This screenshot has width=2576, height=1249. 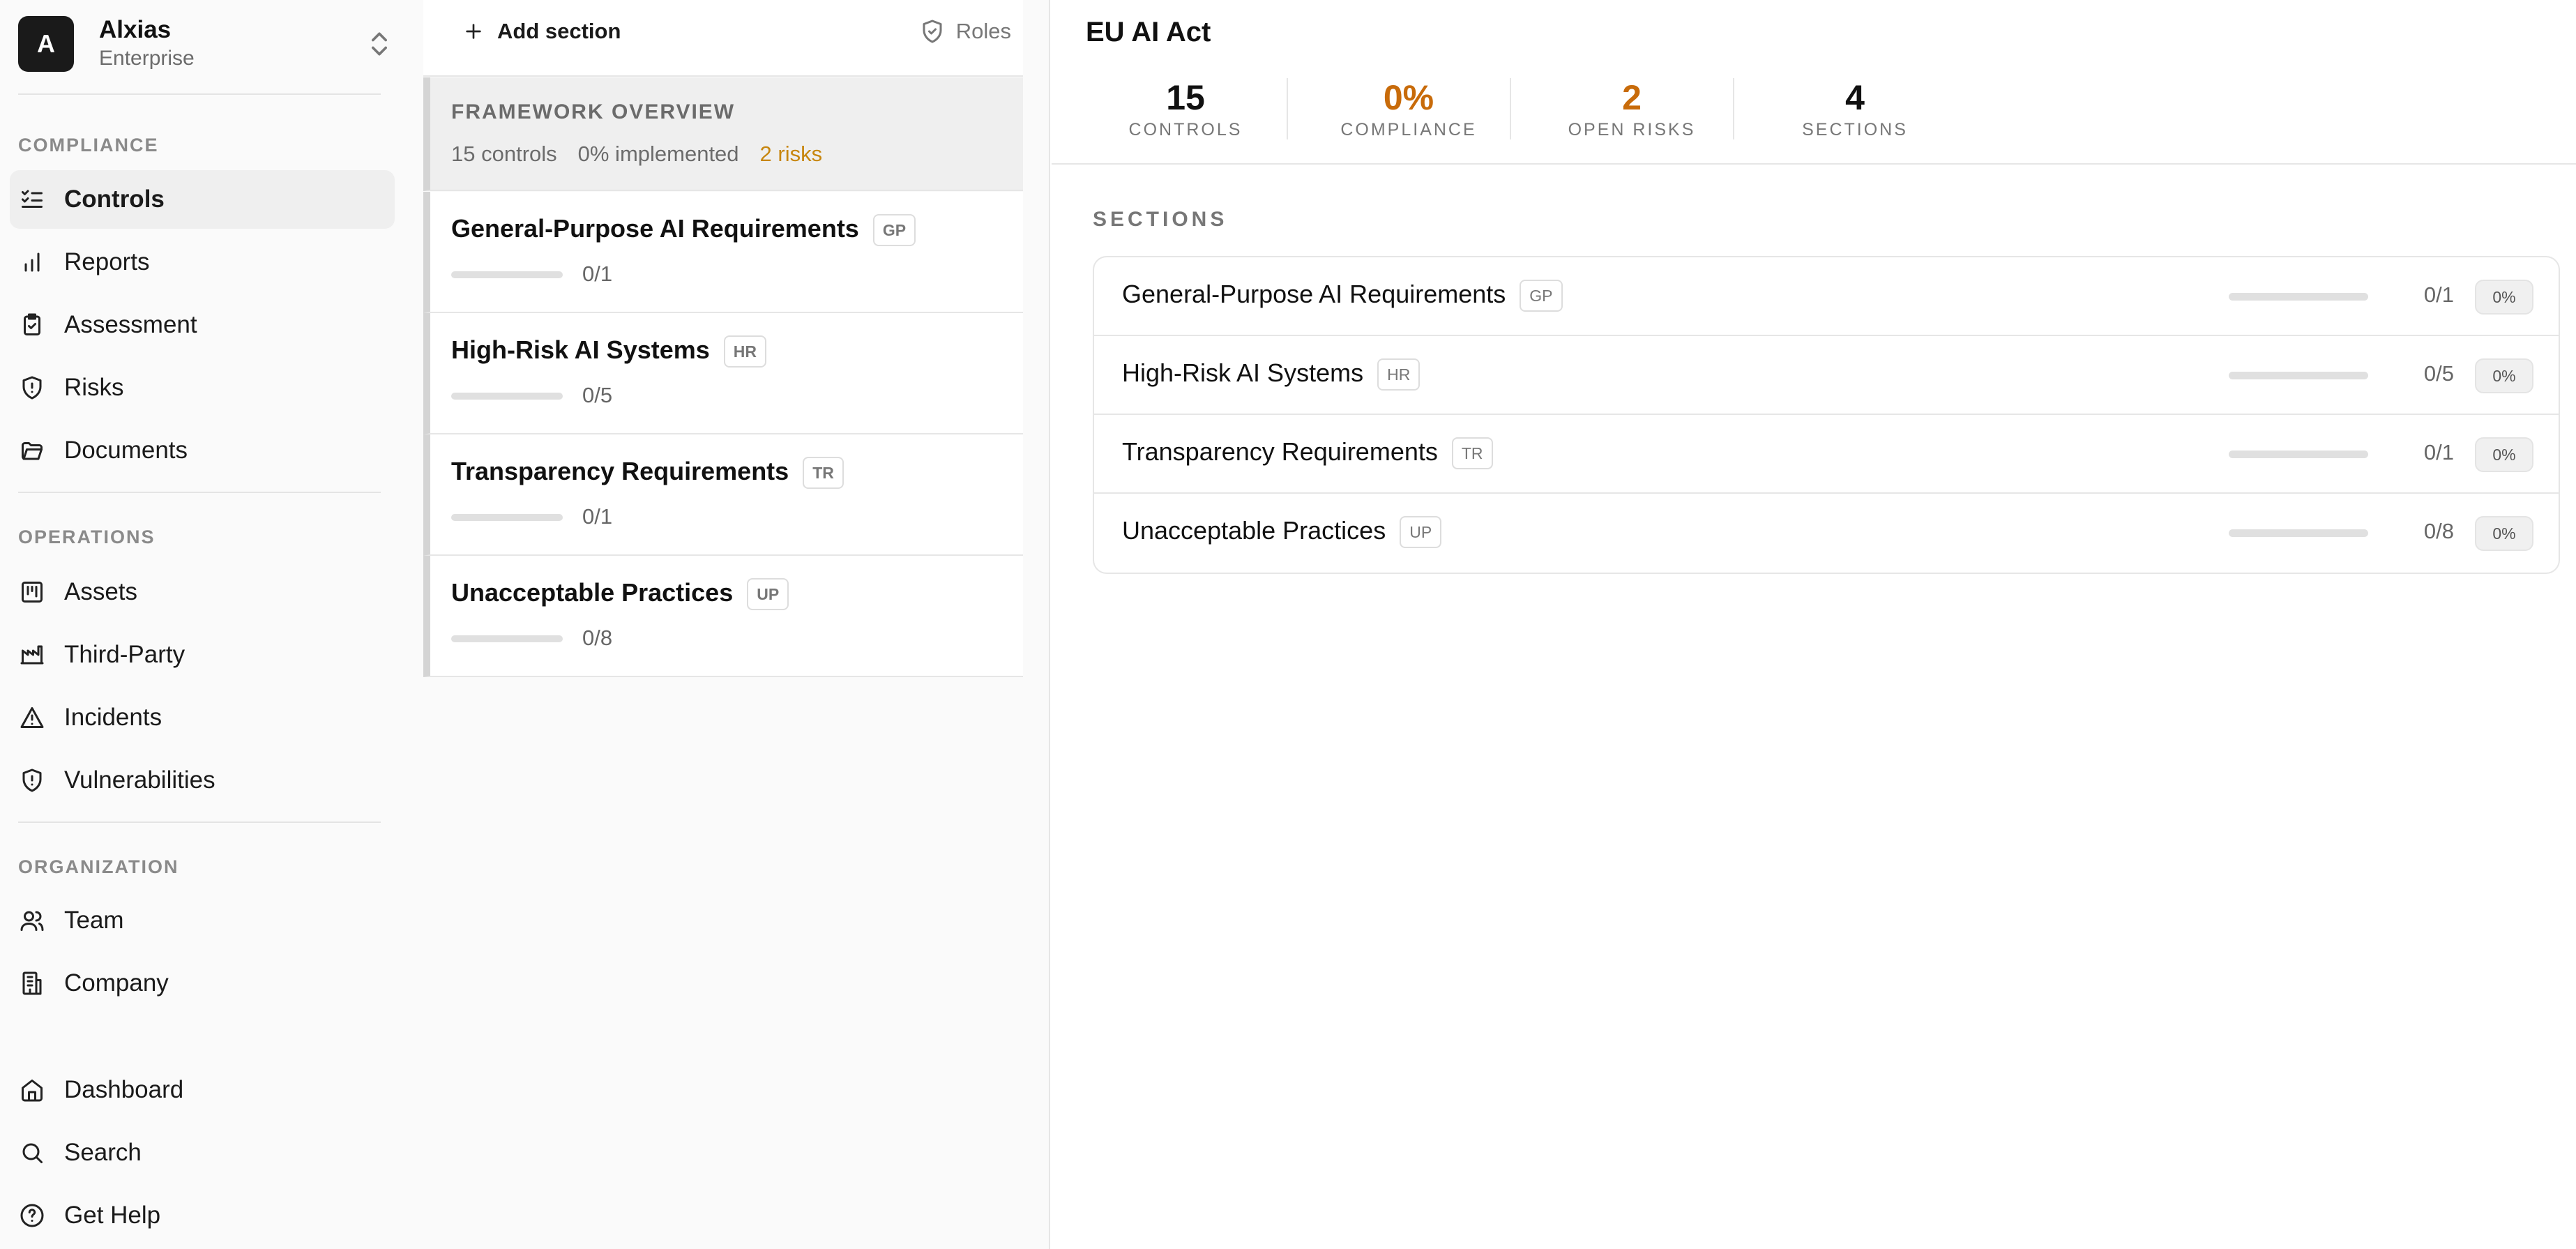 What do you see at coordinates (504, 154) in the screenshot?
I see `controls-count: 15 controls` at bounding box center [504, 154].